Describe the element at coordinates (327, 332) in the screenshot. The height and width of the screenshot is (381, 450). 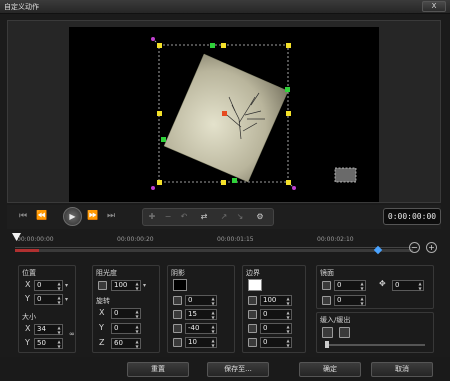
I see `ease-in-icon` at that location.